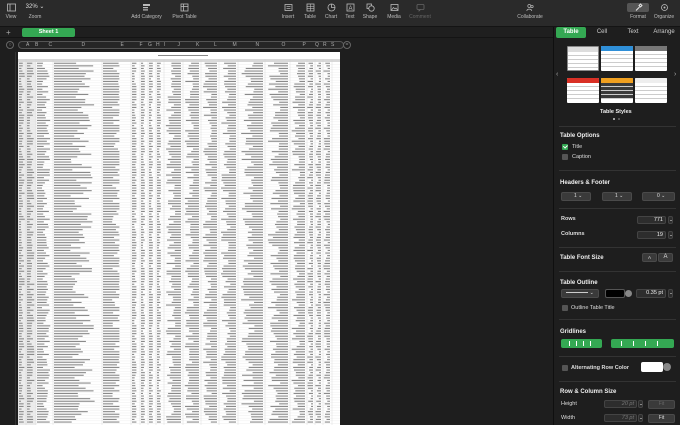 The image size is (680, 425). Describe the element at coordinates (48, 32) in the screenshot. I see `tab-sheet-1: Sheet 1` at that location.